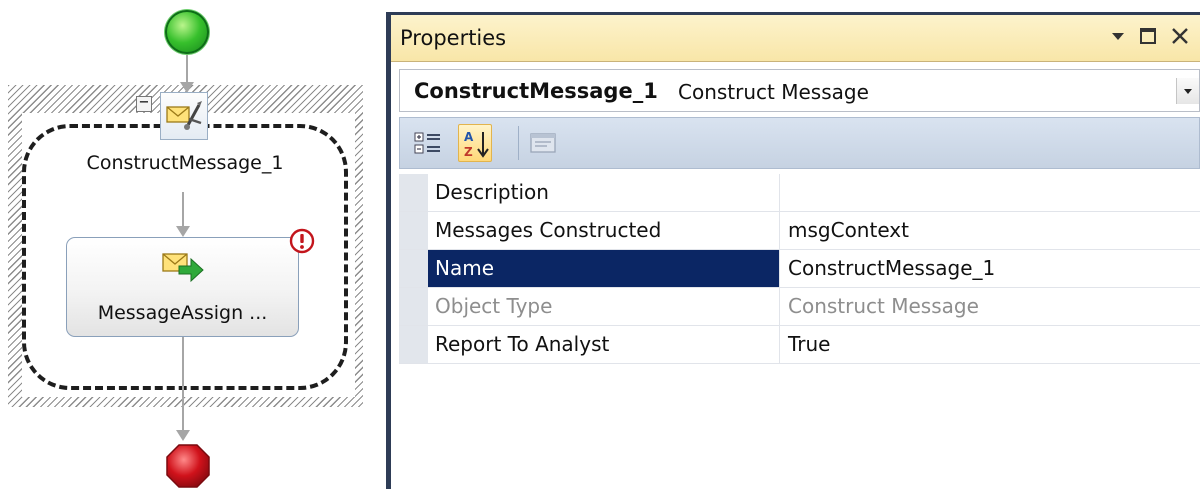 The image size is (1200, 492). What do you see at coordinates (604, 268) in the screenshot?
I see `property-key: Name` at bounding box center [604, 268].